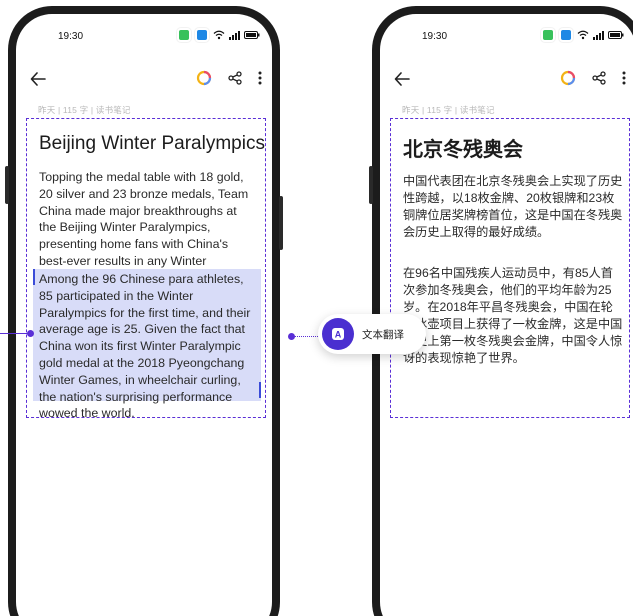 This screenshot has height=616, width=633. What do you see at coordinates (260, 390) in the screenshot?
I see `selection-handle-end` at bounding box center [260, 390].